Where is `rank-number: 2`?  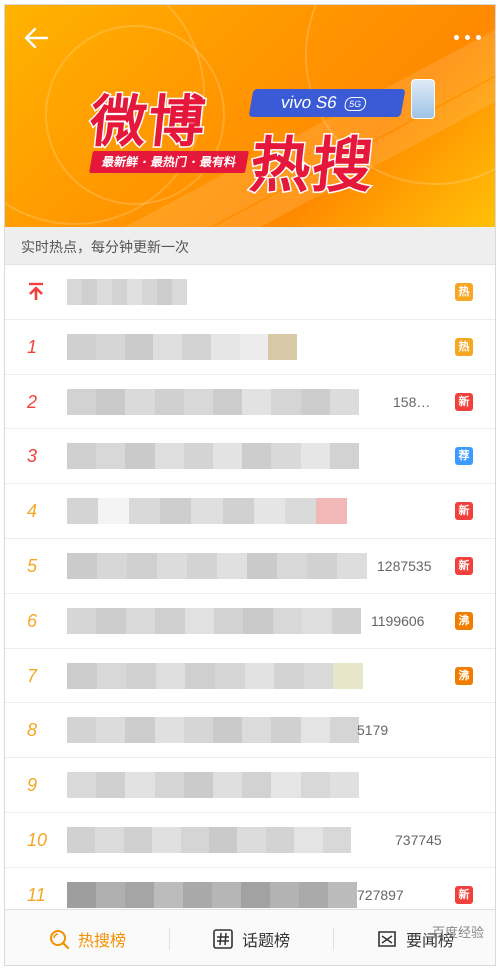 rank-number: 2 is located at coordinates (32, 401).